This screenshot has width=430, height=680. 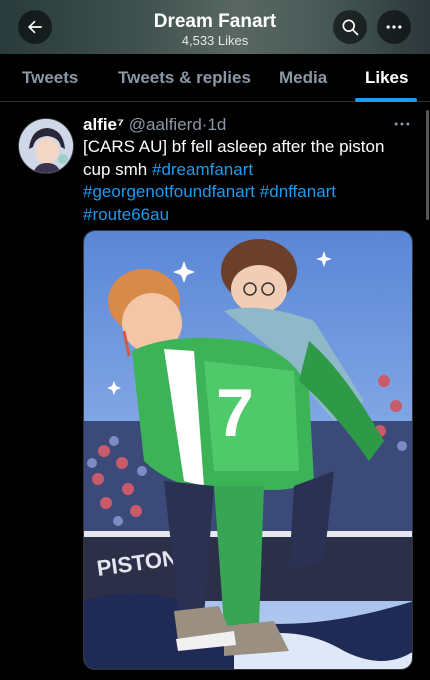 What do you see at coordinates (215, 27) in the screenshot?
I see `profile-header: Dream Fanart 4,533 Likes` at bounding box center [215, 27].